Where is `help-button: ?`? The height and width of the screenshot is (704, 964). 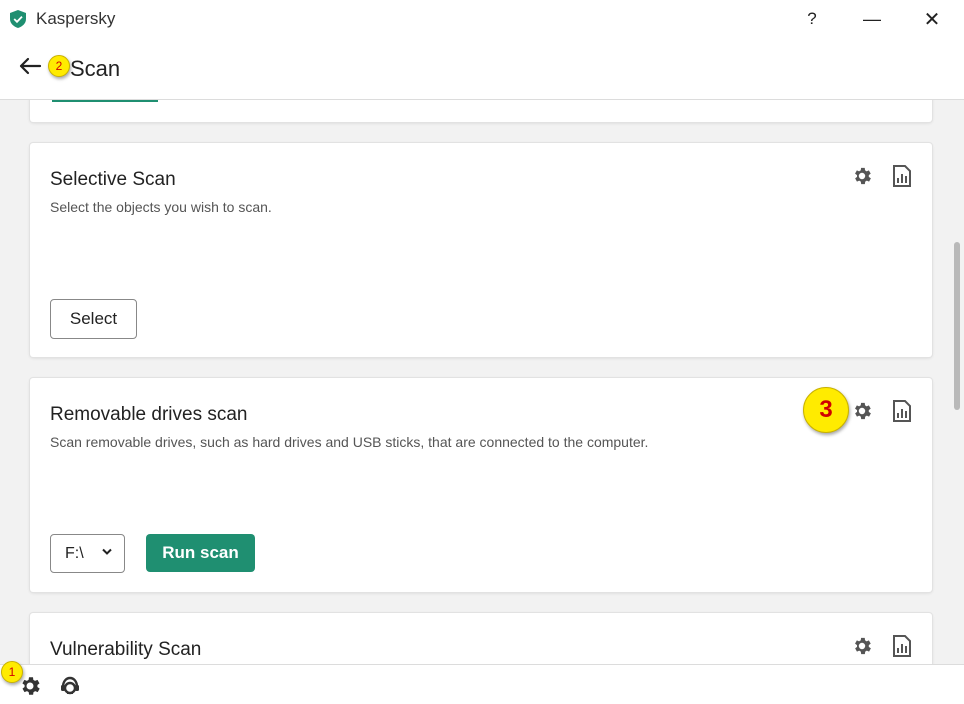 help-button: ? is located at coordinates (812, 19).